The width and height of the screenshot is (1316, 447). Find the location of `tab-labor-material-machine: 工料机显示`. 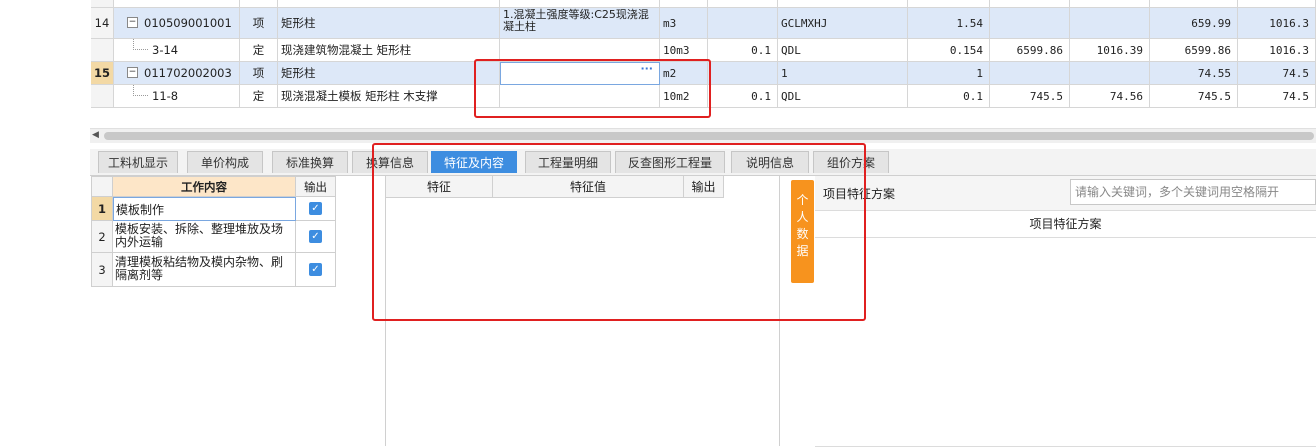

tab-labor-material-machine: 工料机显示 is located at coordinates (138, 162).